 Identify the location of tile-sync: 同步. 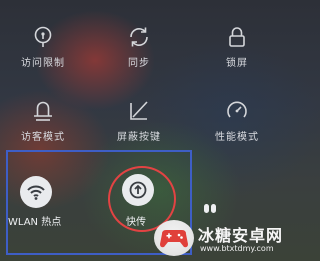
(139, 46).